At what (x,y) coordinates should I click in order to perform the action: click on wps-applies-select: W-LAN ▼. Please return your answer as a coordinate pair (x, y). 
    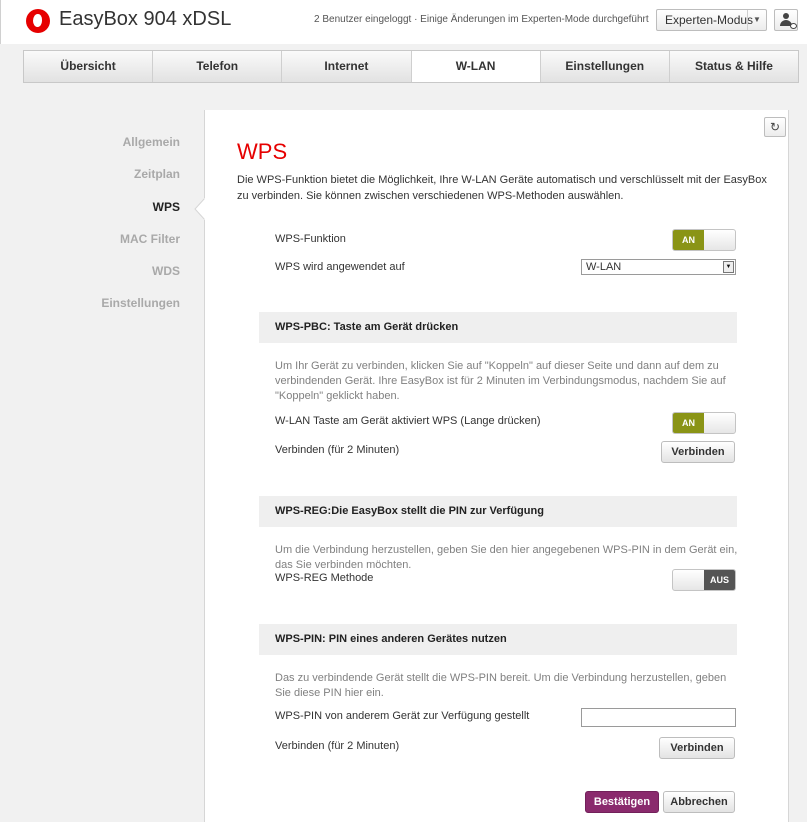
    Looking at the image, I should click on (658, 267).